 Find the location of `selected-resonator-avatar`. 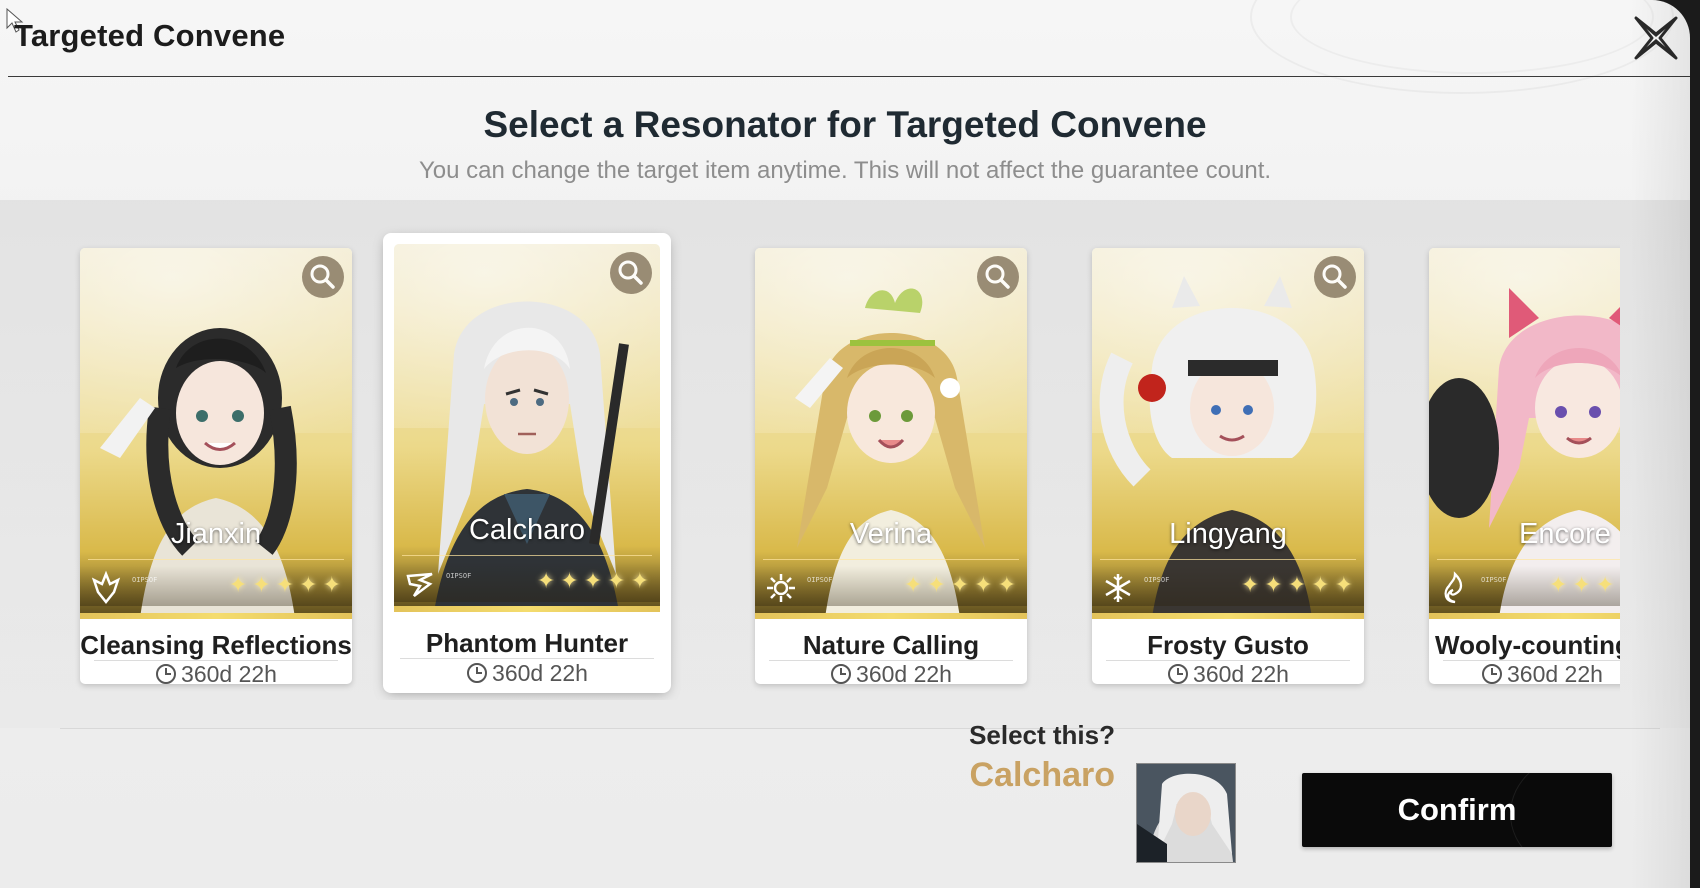

selected-resonator-avatar is located at coordinates (1186, 813).